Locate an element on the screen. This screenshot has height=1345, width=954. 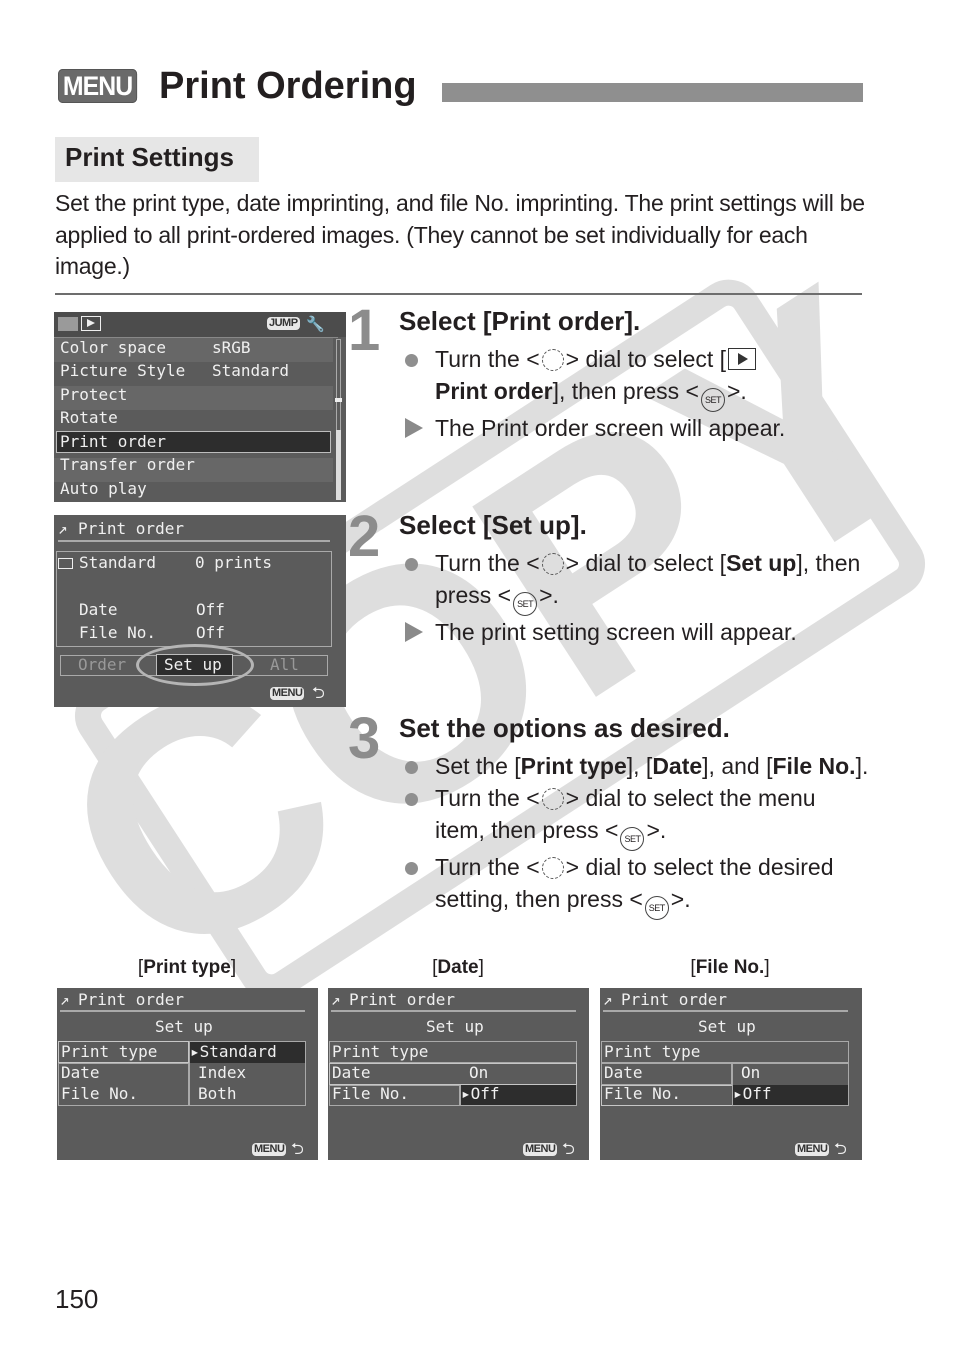
caption-date: [Date] is located at coordinates (458, 967).